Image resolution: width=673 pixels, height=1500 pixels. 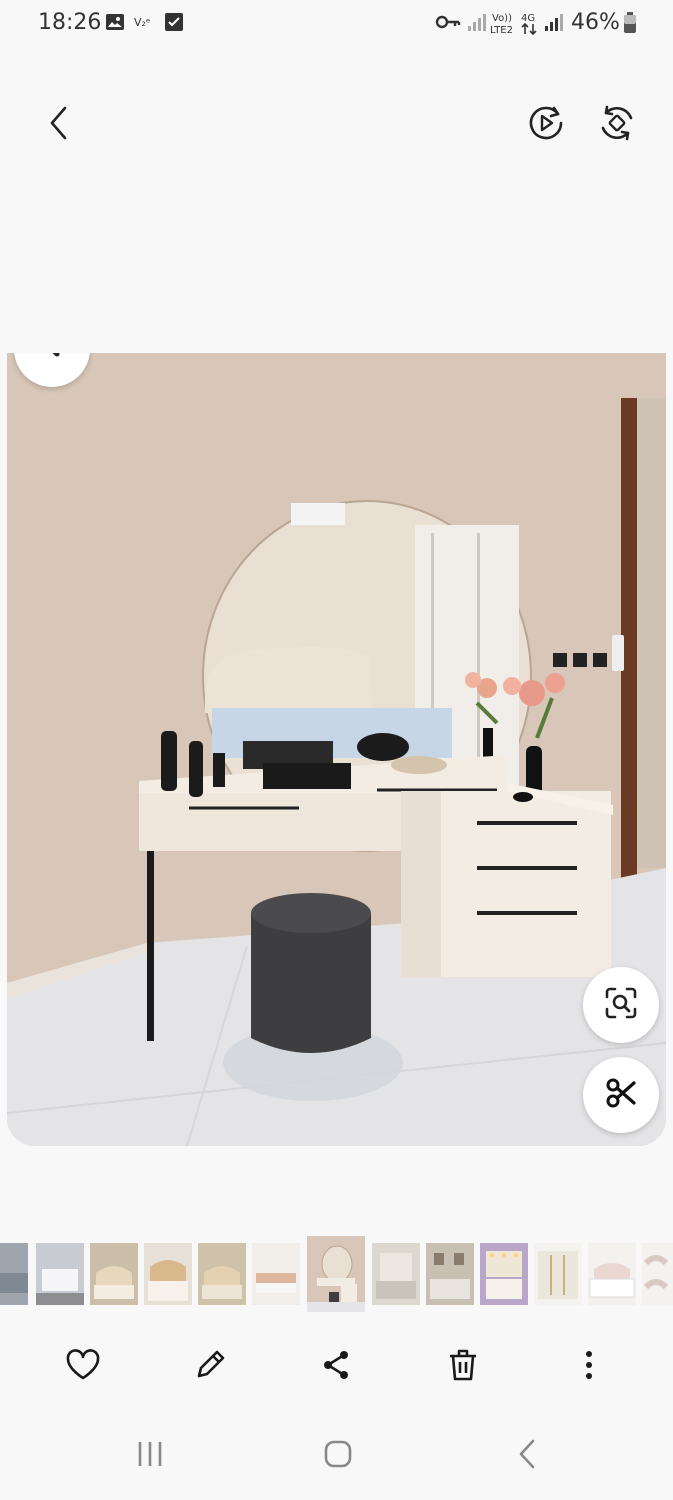 I want to click on cutout-button, so click(x=621, y=1095).